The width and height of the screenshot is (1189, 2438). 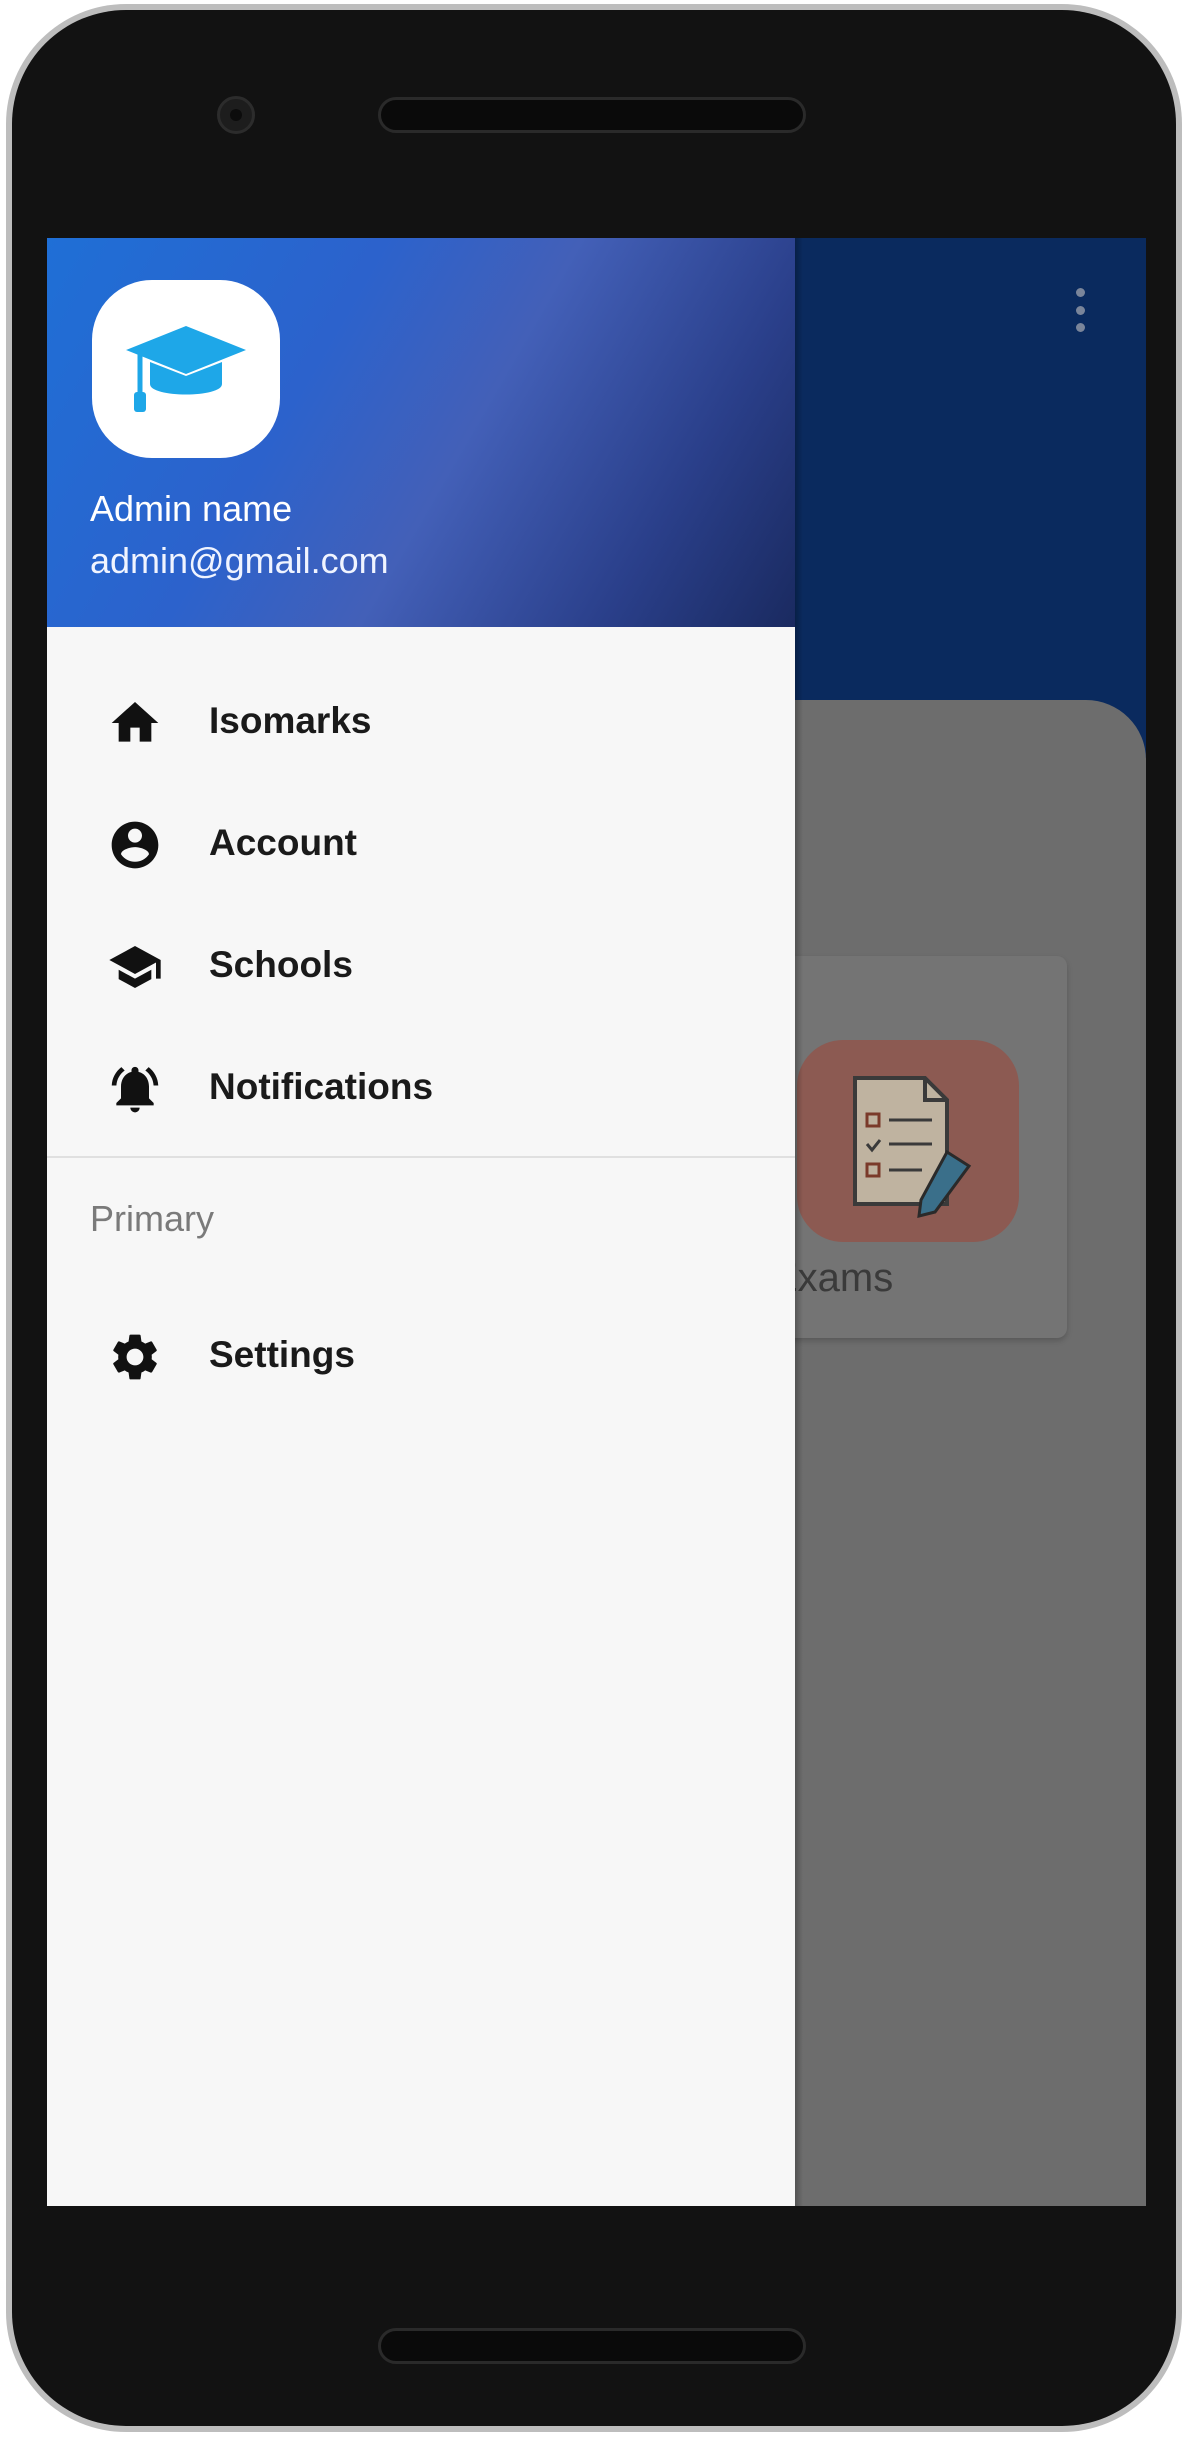 I want to click on nav-item-label: Settings, so click(x=282, y=1354).